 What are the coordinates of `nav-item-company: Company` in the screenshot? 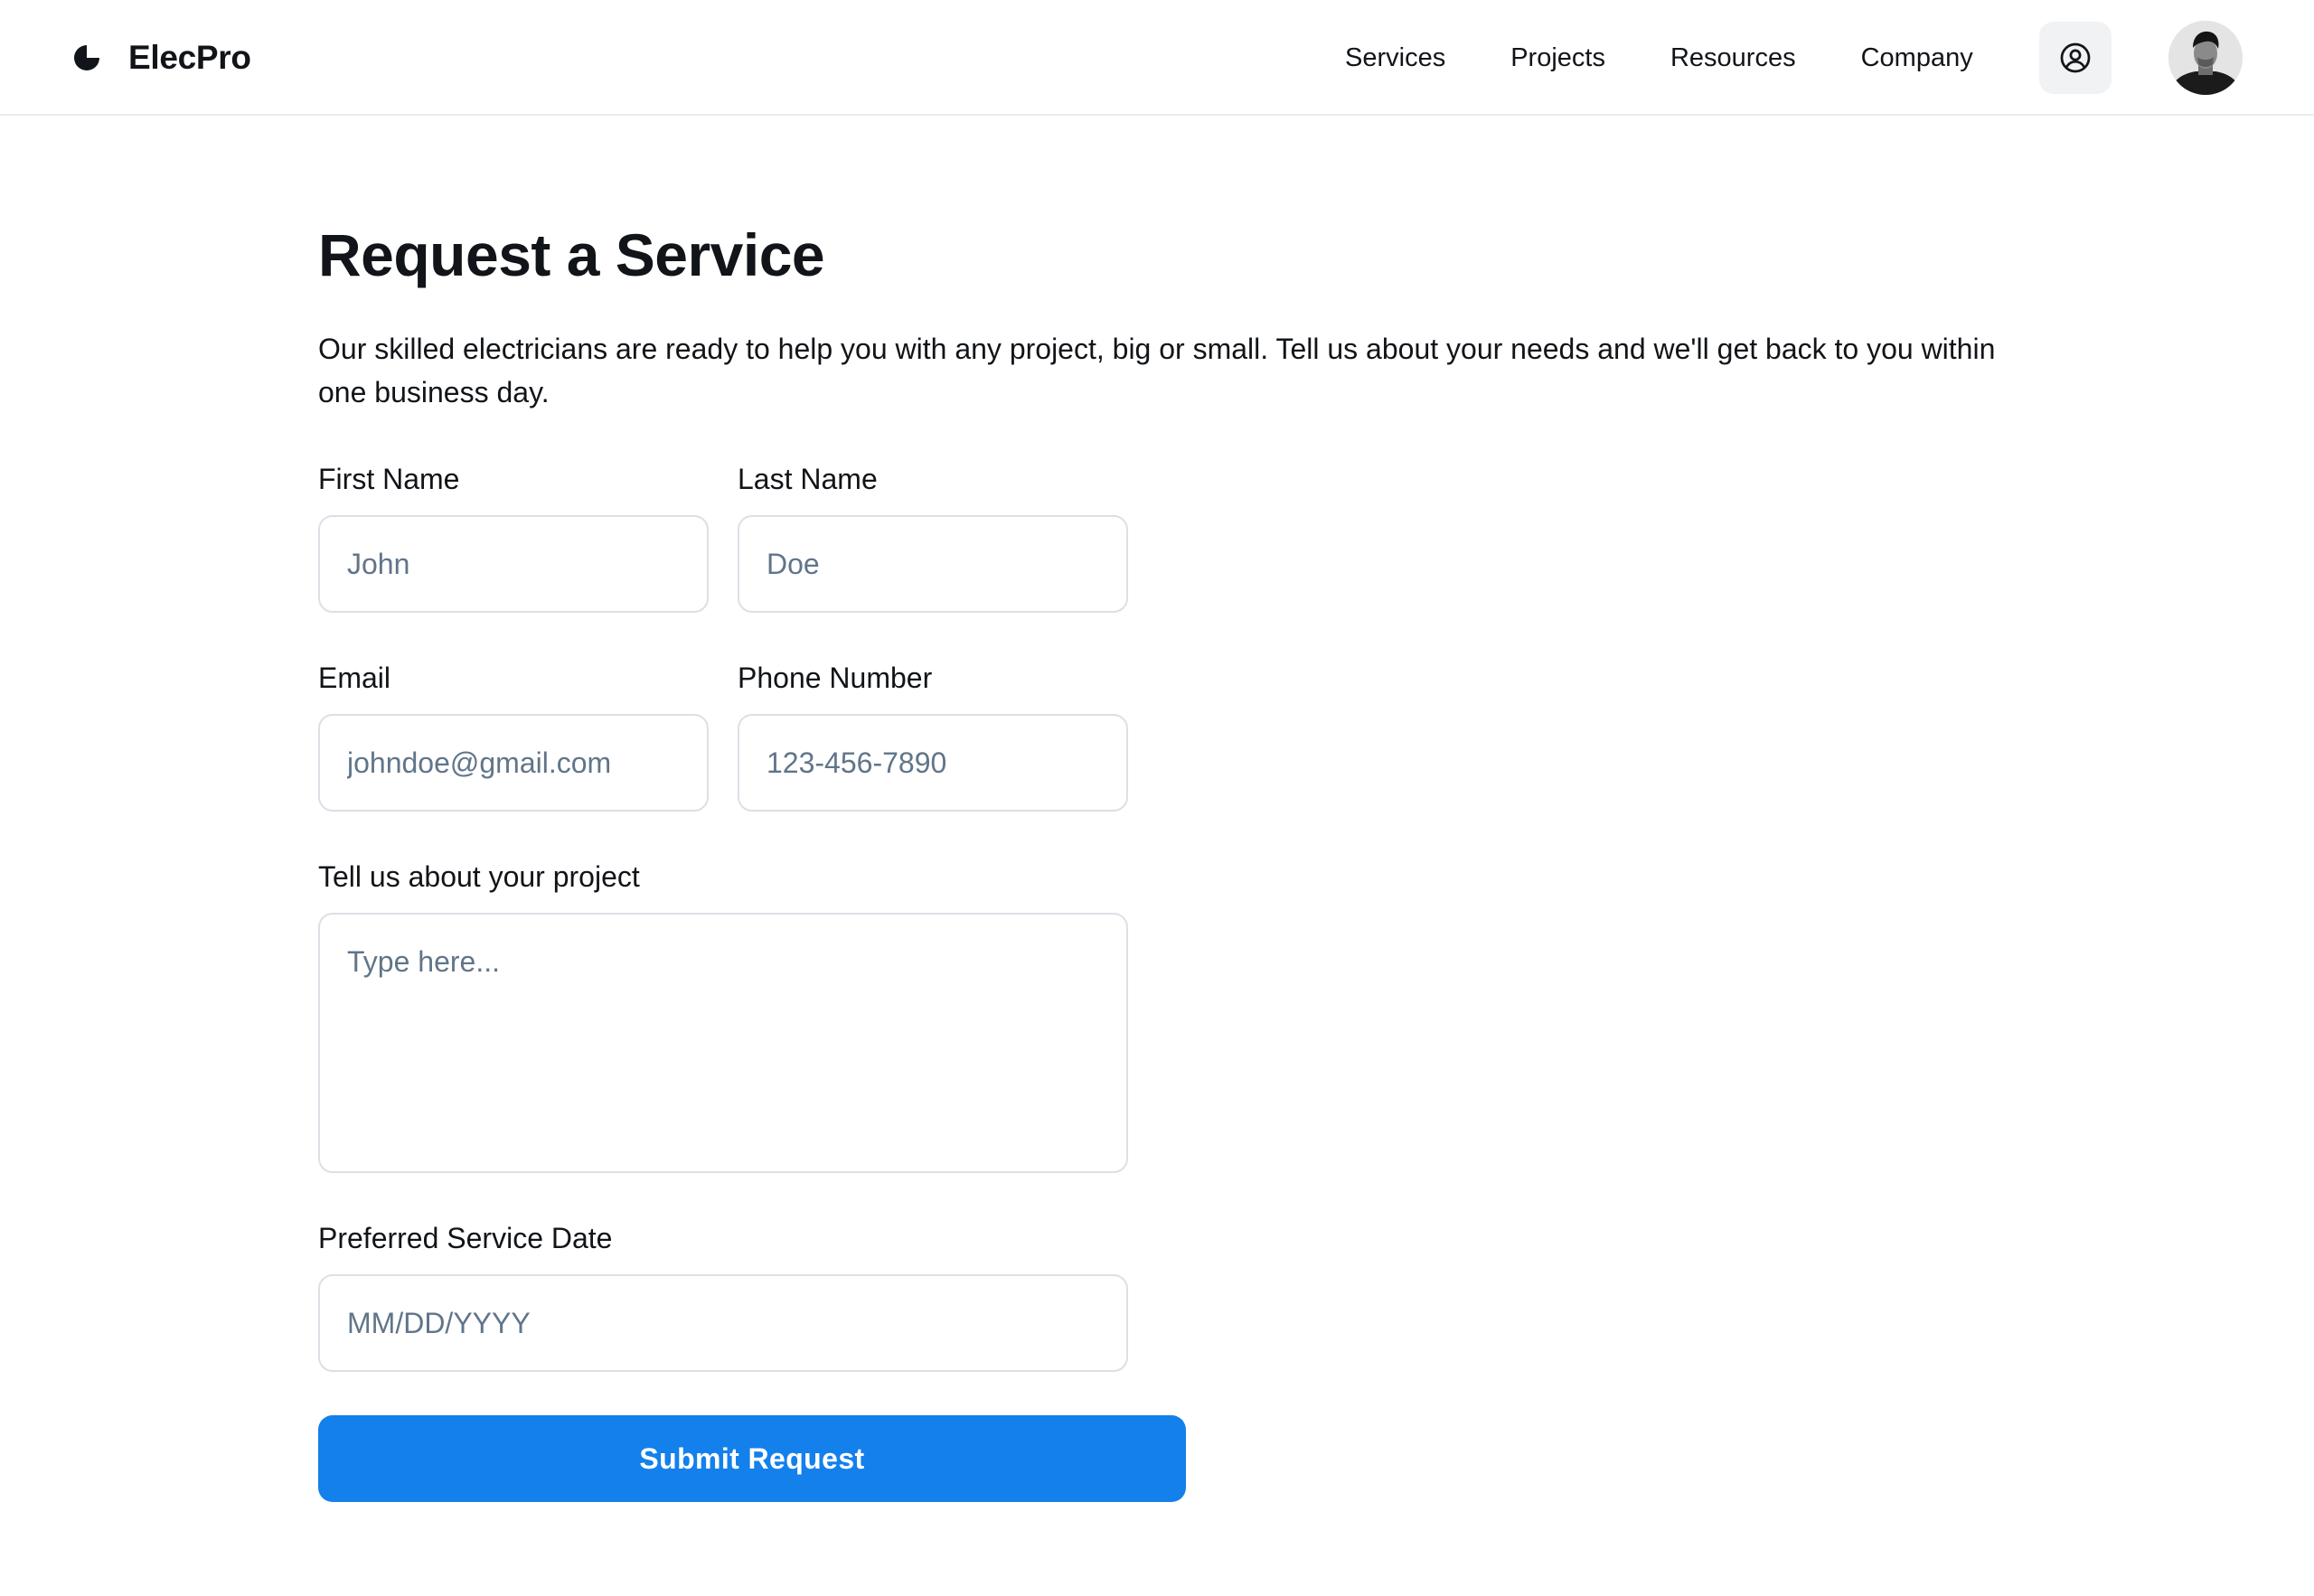 It's located at (1917, 58).